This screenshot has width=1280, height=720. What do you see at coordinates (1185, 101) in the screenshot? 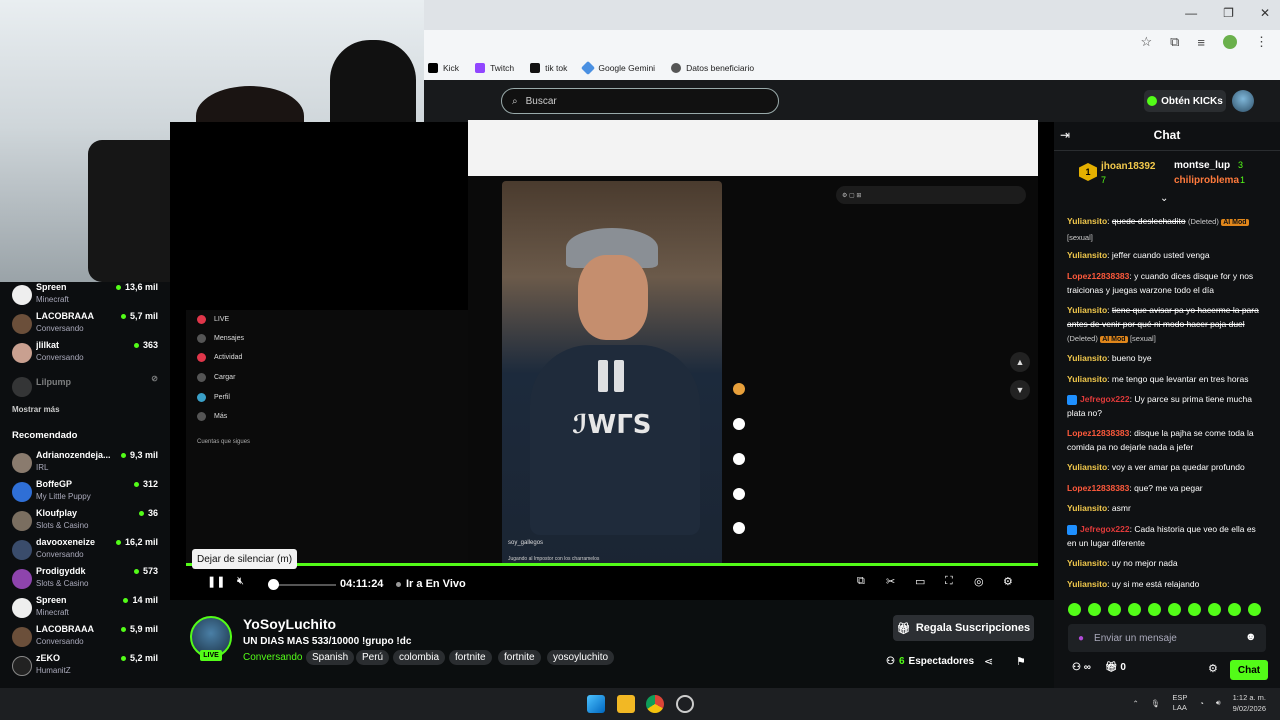
I see `get-kicks-button: Obtén KICKs` at bounding box center [1185, 101].